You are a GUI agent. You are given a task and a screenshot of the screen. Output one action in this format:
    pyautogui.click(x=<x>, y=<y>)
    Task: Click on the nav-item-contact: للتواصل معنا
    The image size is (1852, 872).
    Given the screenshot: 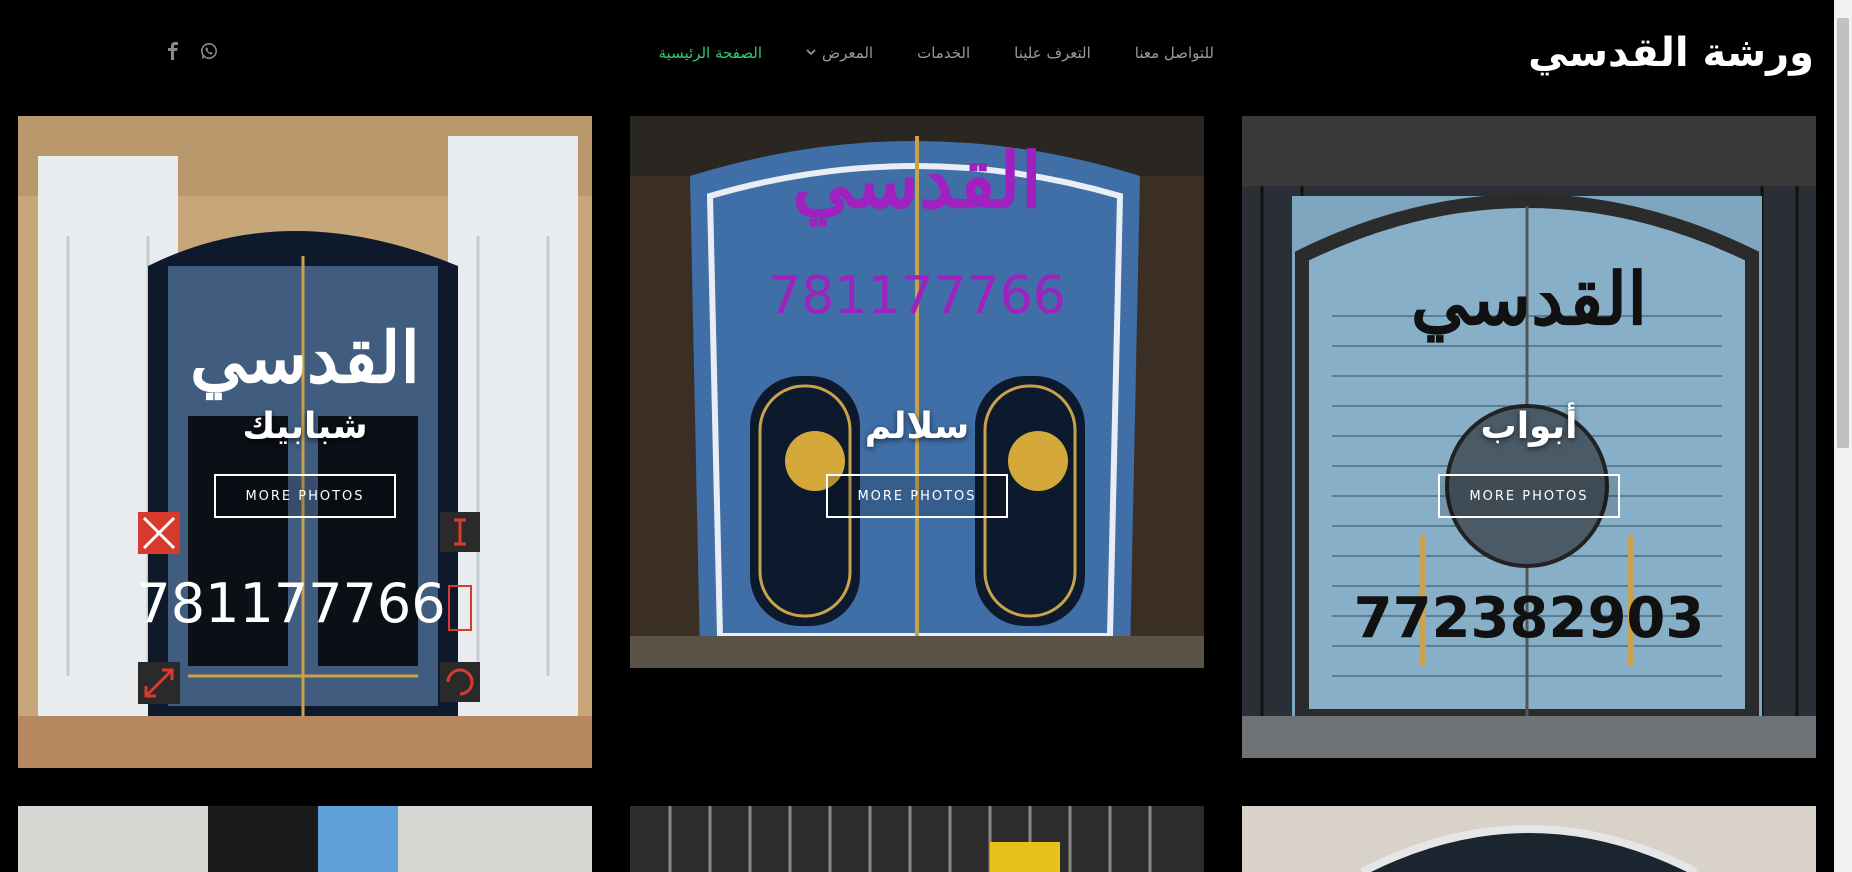 What is the action you would take?
    pyautogui.click(x=1174, y=53)
    